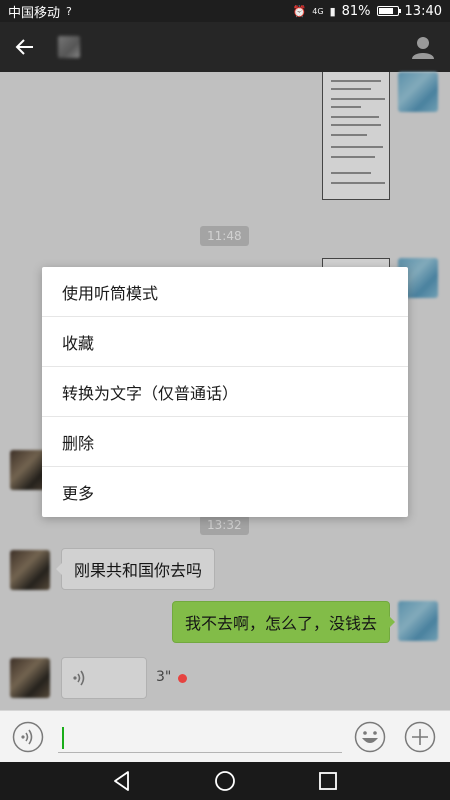 This screenshot has width=450, height=800. What do you see at coordinates (284, 622) in the screenshot?
I see `sent-message: 我不去啊，怎么了，没钱去` at bounding box center [284, 622].